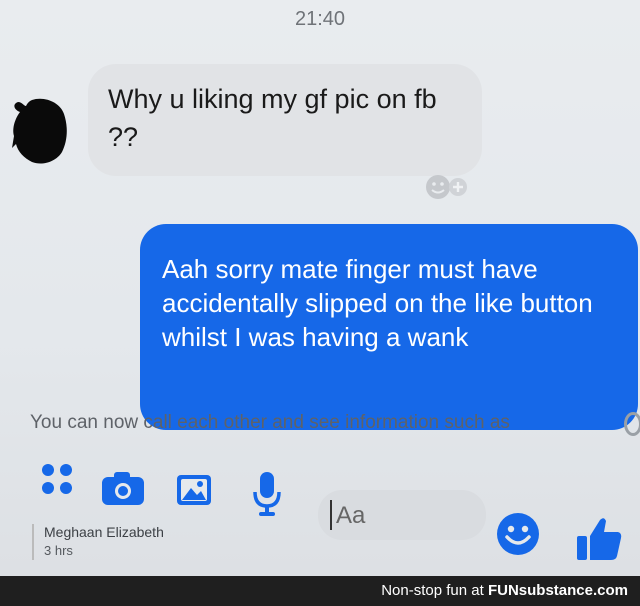 The height and width of the screenshot is (606, 640). I want to click on incoming-message-bubble: Why u liking my gf pic on fb ??, so click(285, 120).